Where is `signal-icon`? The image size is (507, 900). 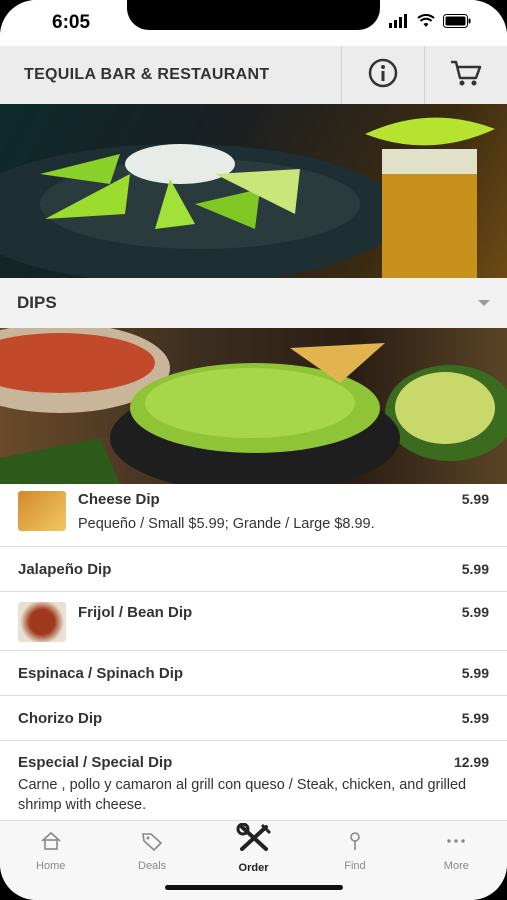 signal-icon is located at coordinates (399, 23).